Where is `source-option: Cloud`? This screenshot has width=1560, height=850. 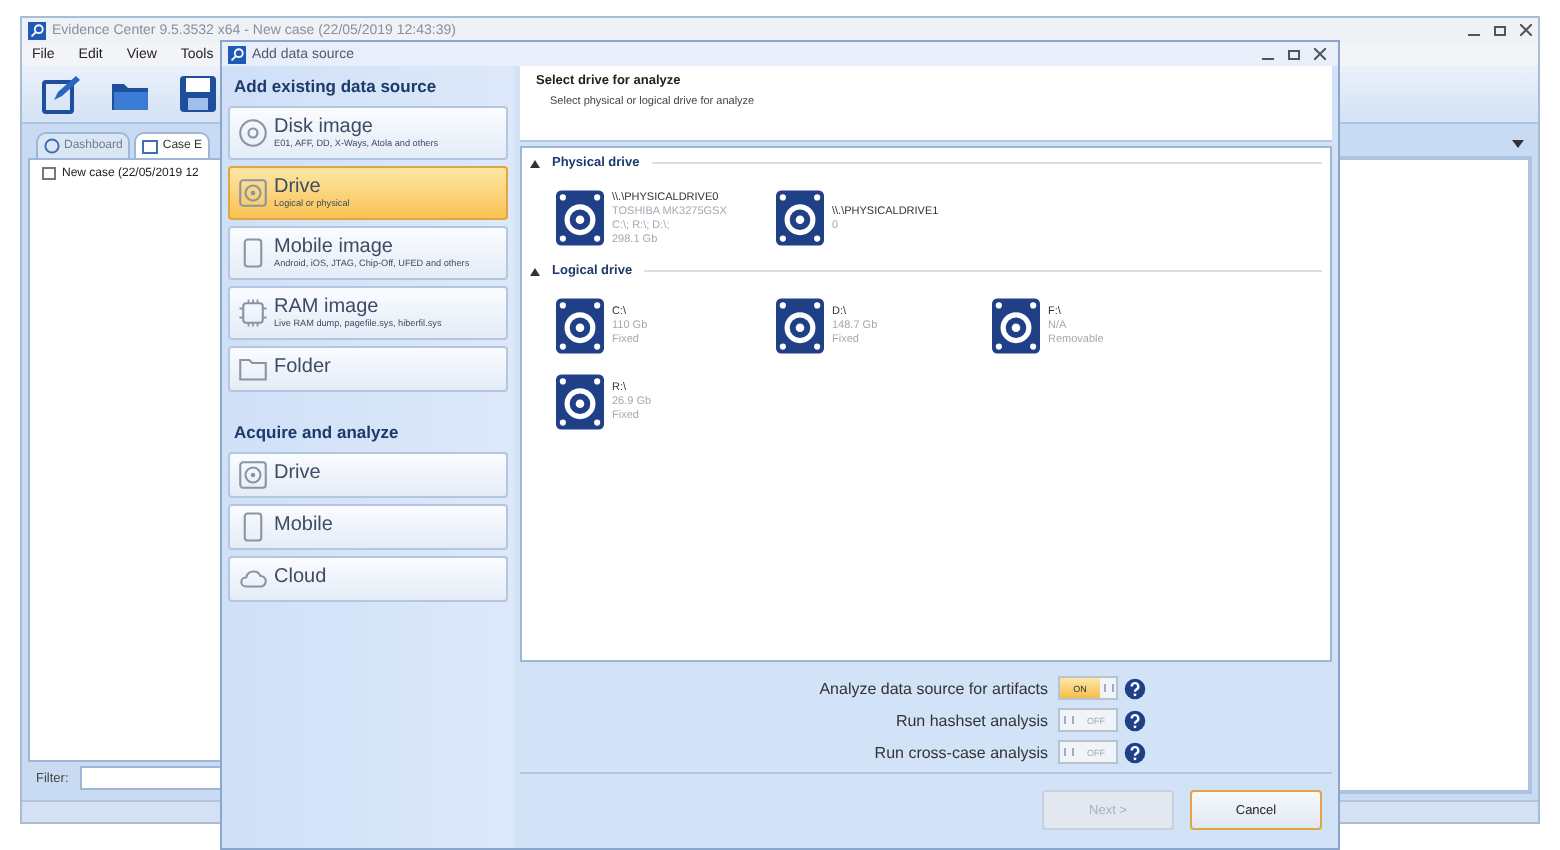 source-option: Cloud is located at coordinates (368, 579).